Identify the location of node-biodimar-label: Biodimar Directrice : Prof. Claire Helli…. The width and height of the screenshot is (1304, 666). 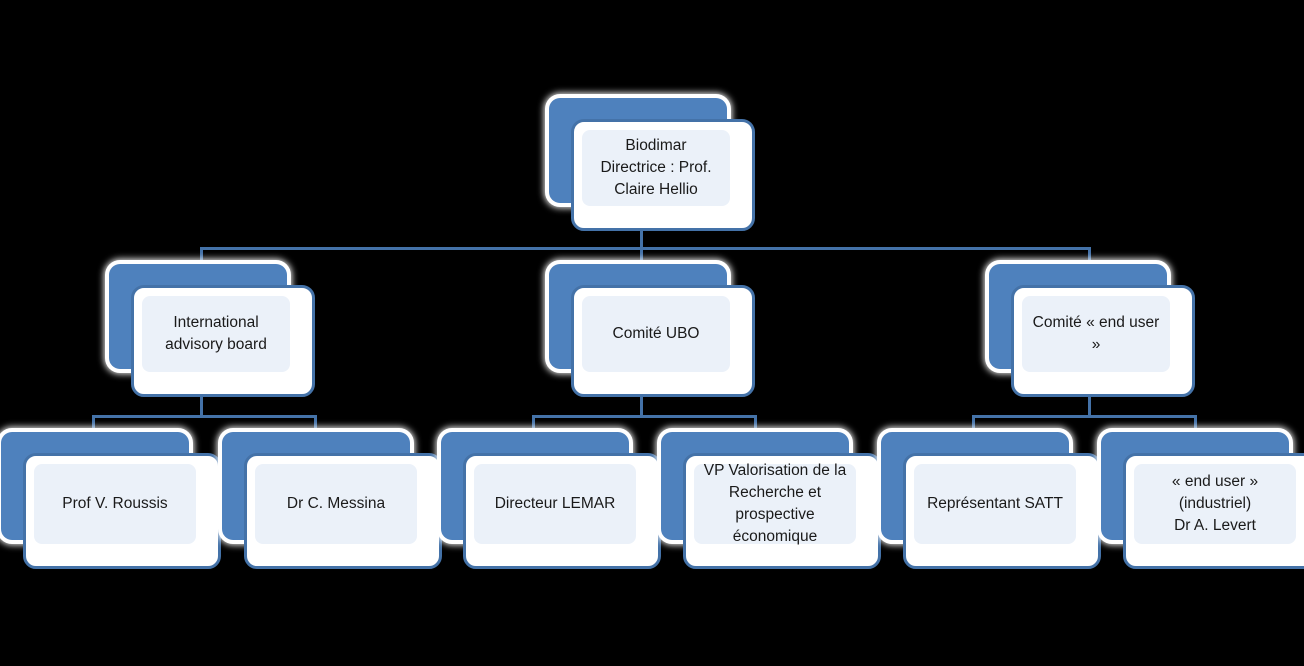
(656, 167).